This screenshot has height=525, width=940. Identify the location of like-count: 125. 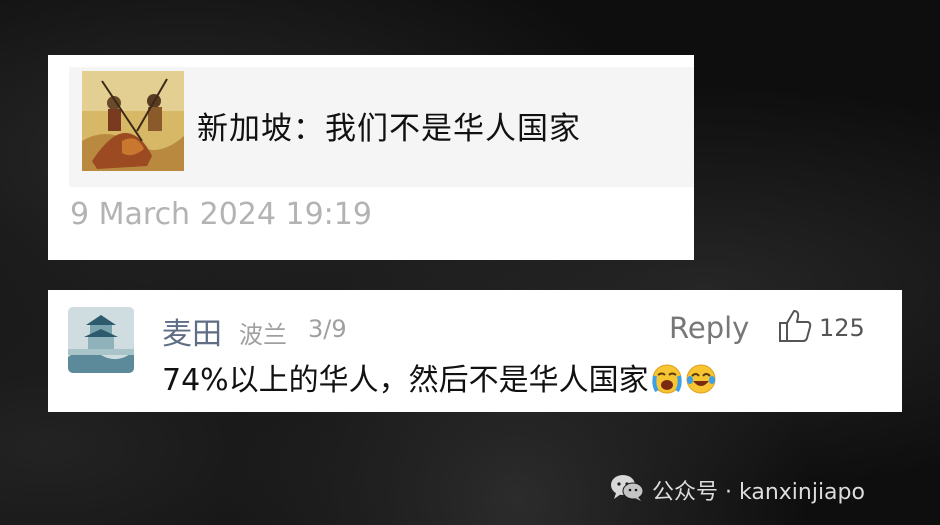
(842, 328).